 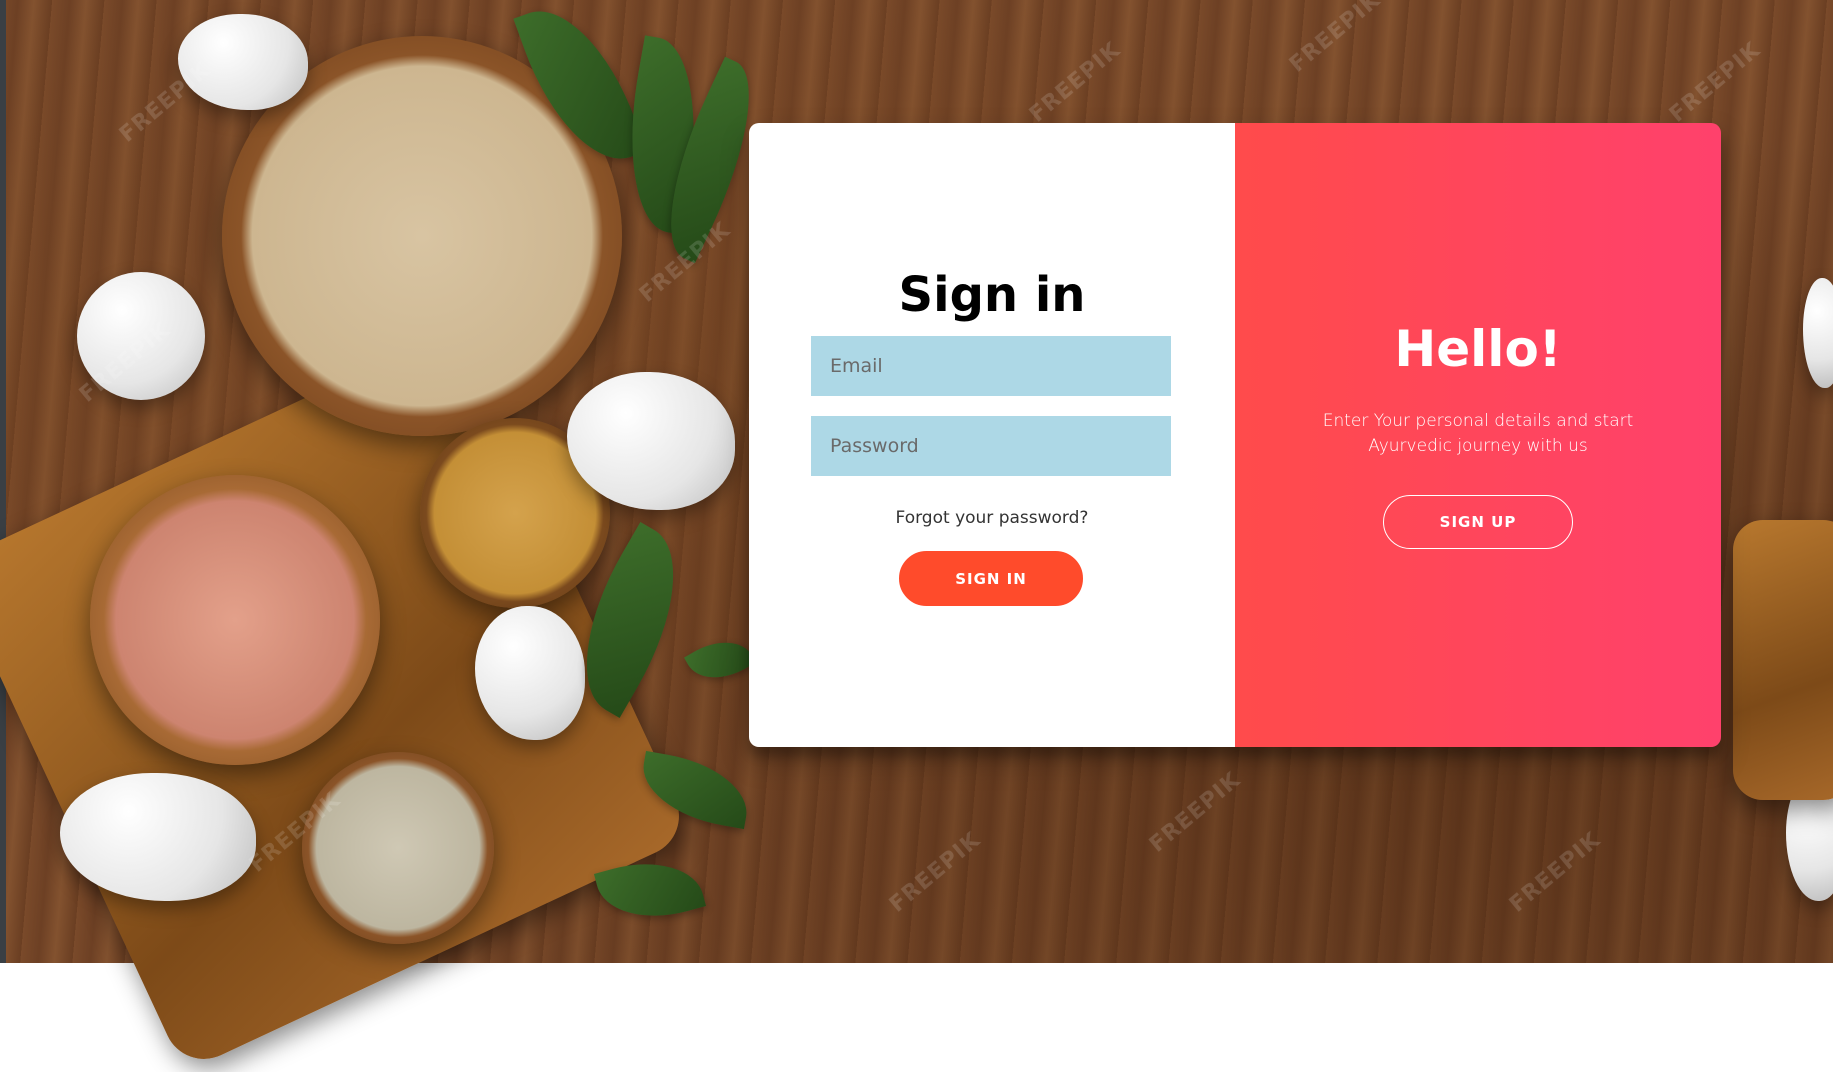 I want to click on email-input, so click(x=991, y=366).